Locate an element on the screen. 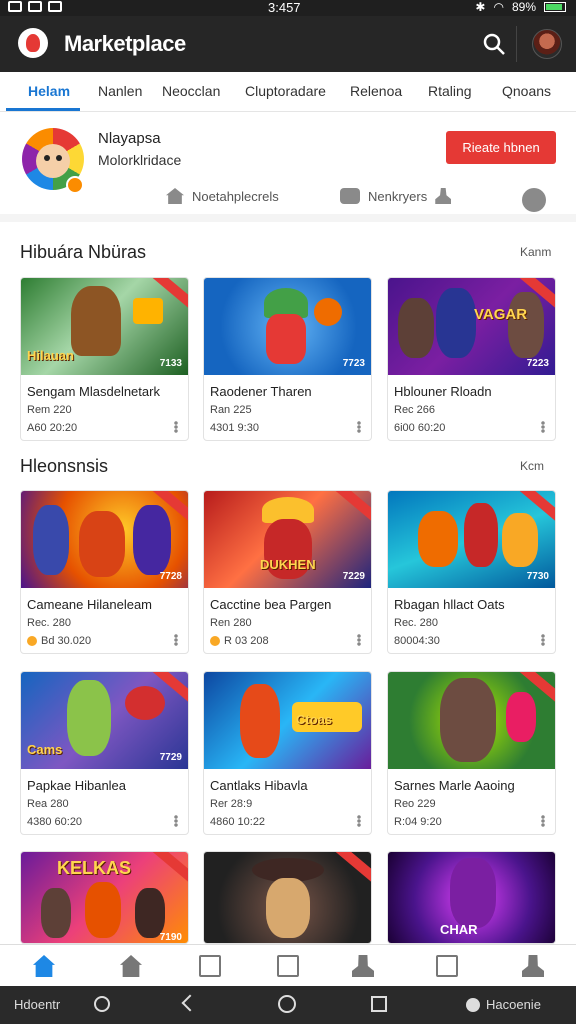 This screenshot has width=576, height=1024. product-card: CHAR is located at coordinates (471, 897).